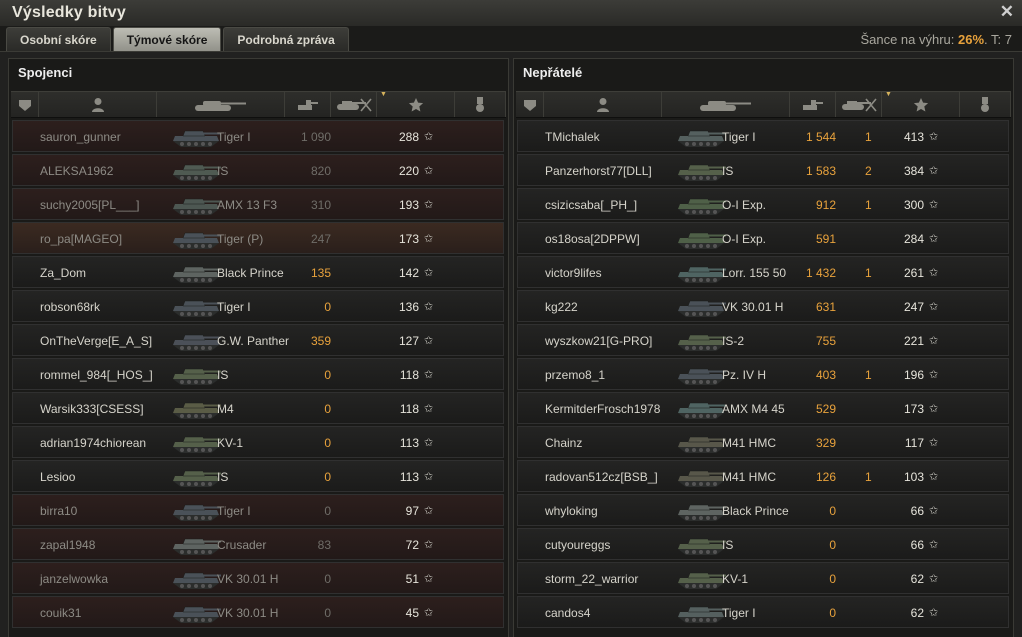 This screenshot has height=637, width=1022. Describe the element at coordinates (258, 374) in the screenshot. I see `player-row: rommel_984[_HOS_] IS 0 118 ✩` at that location.